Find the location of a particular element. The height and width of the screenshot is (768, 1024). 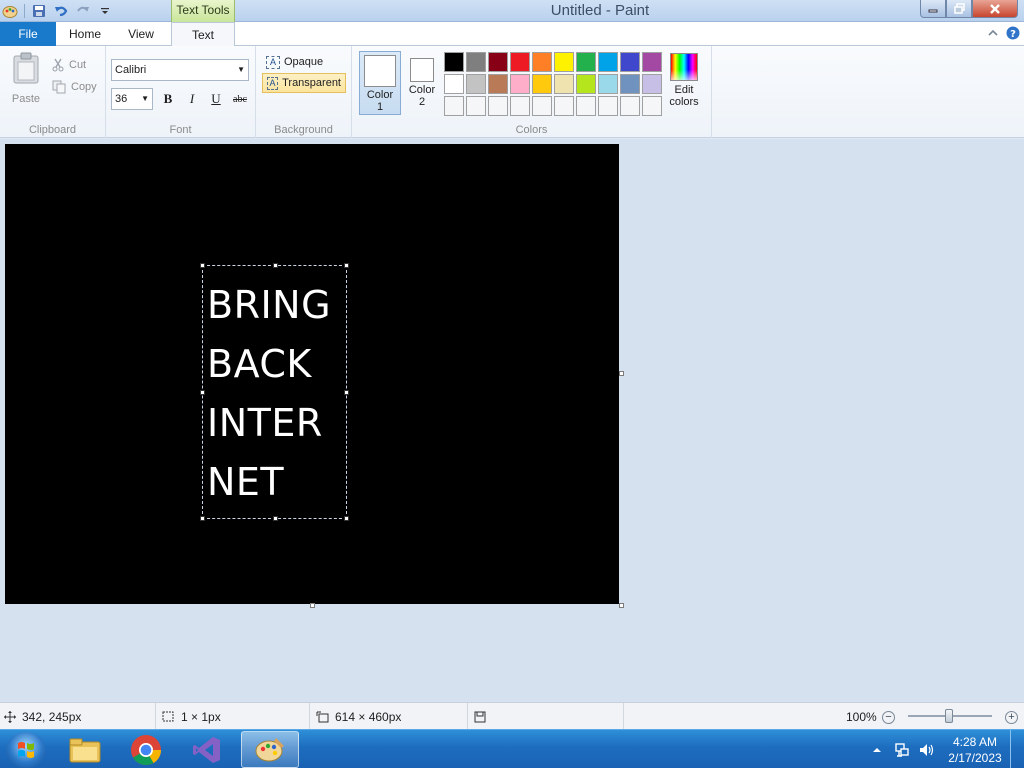

strikethrough-button: abc is located at coordinates (240, 99).